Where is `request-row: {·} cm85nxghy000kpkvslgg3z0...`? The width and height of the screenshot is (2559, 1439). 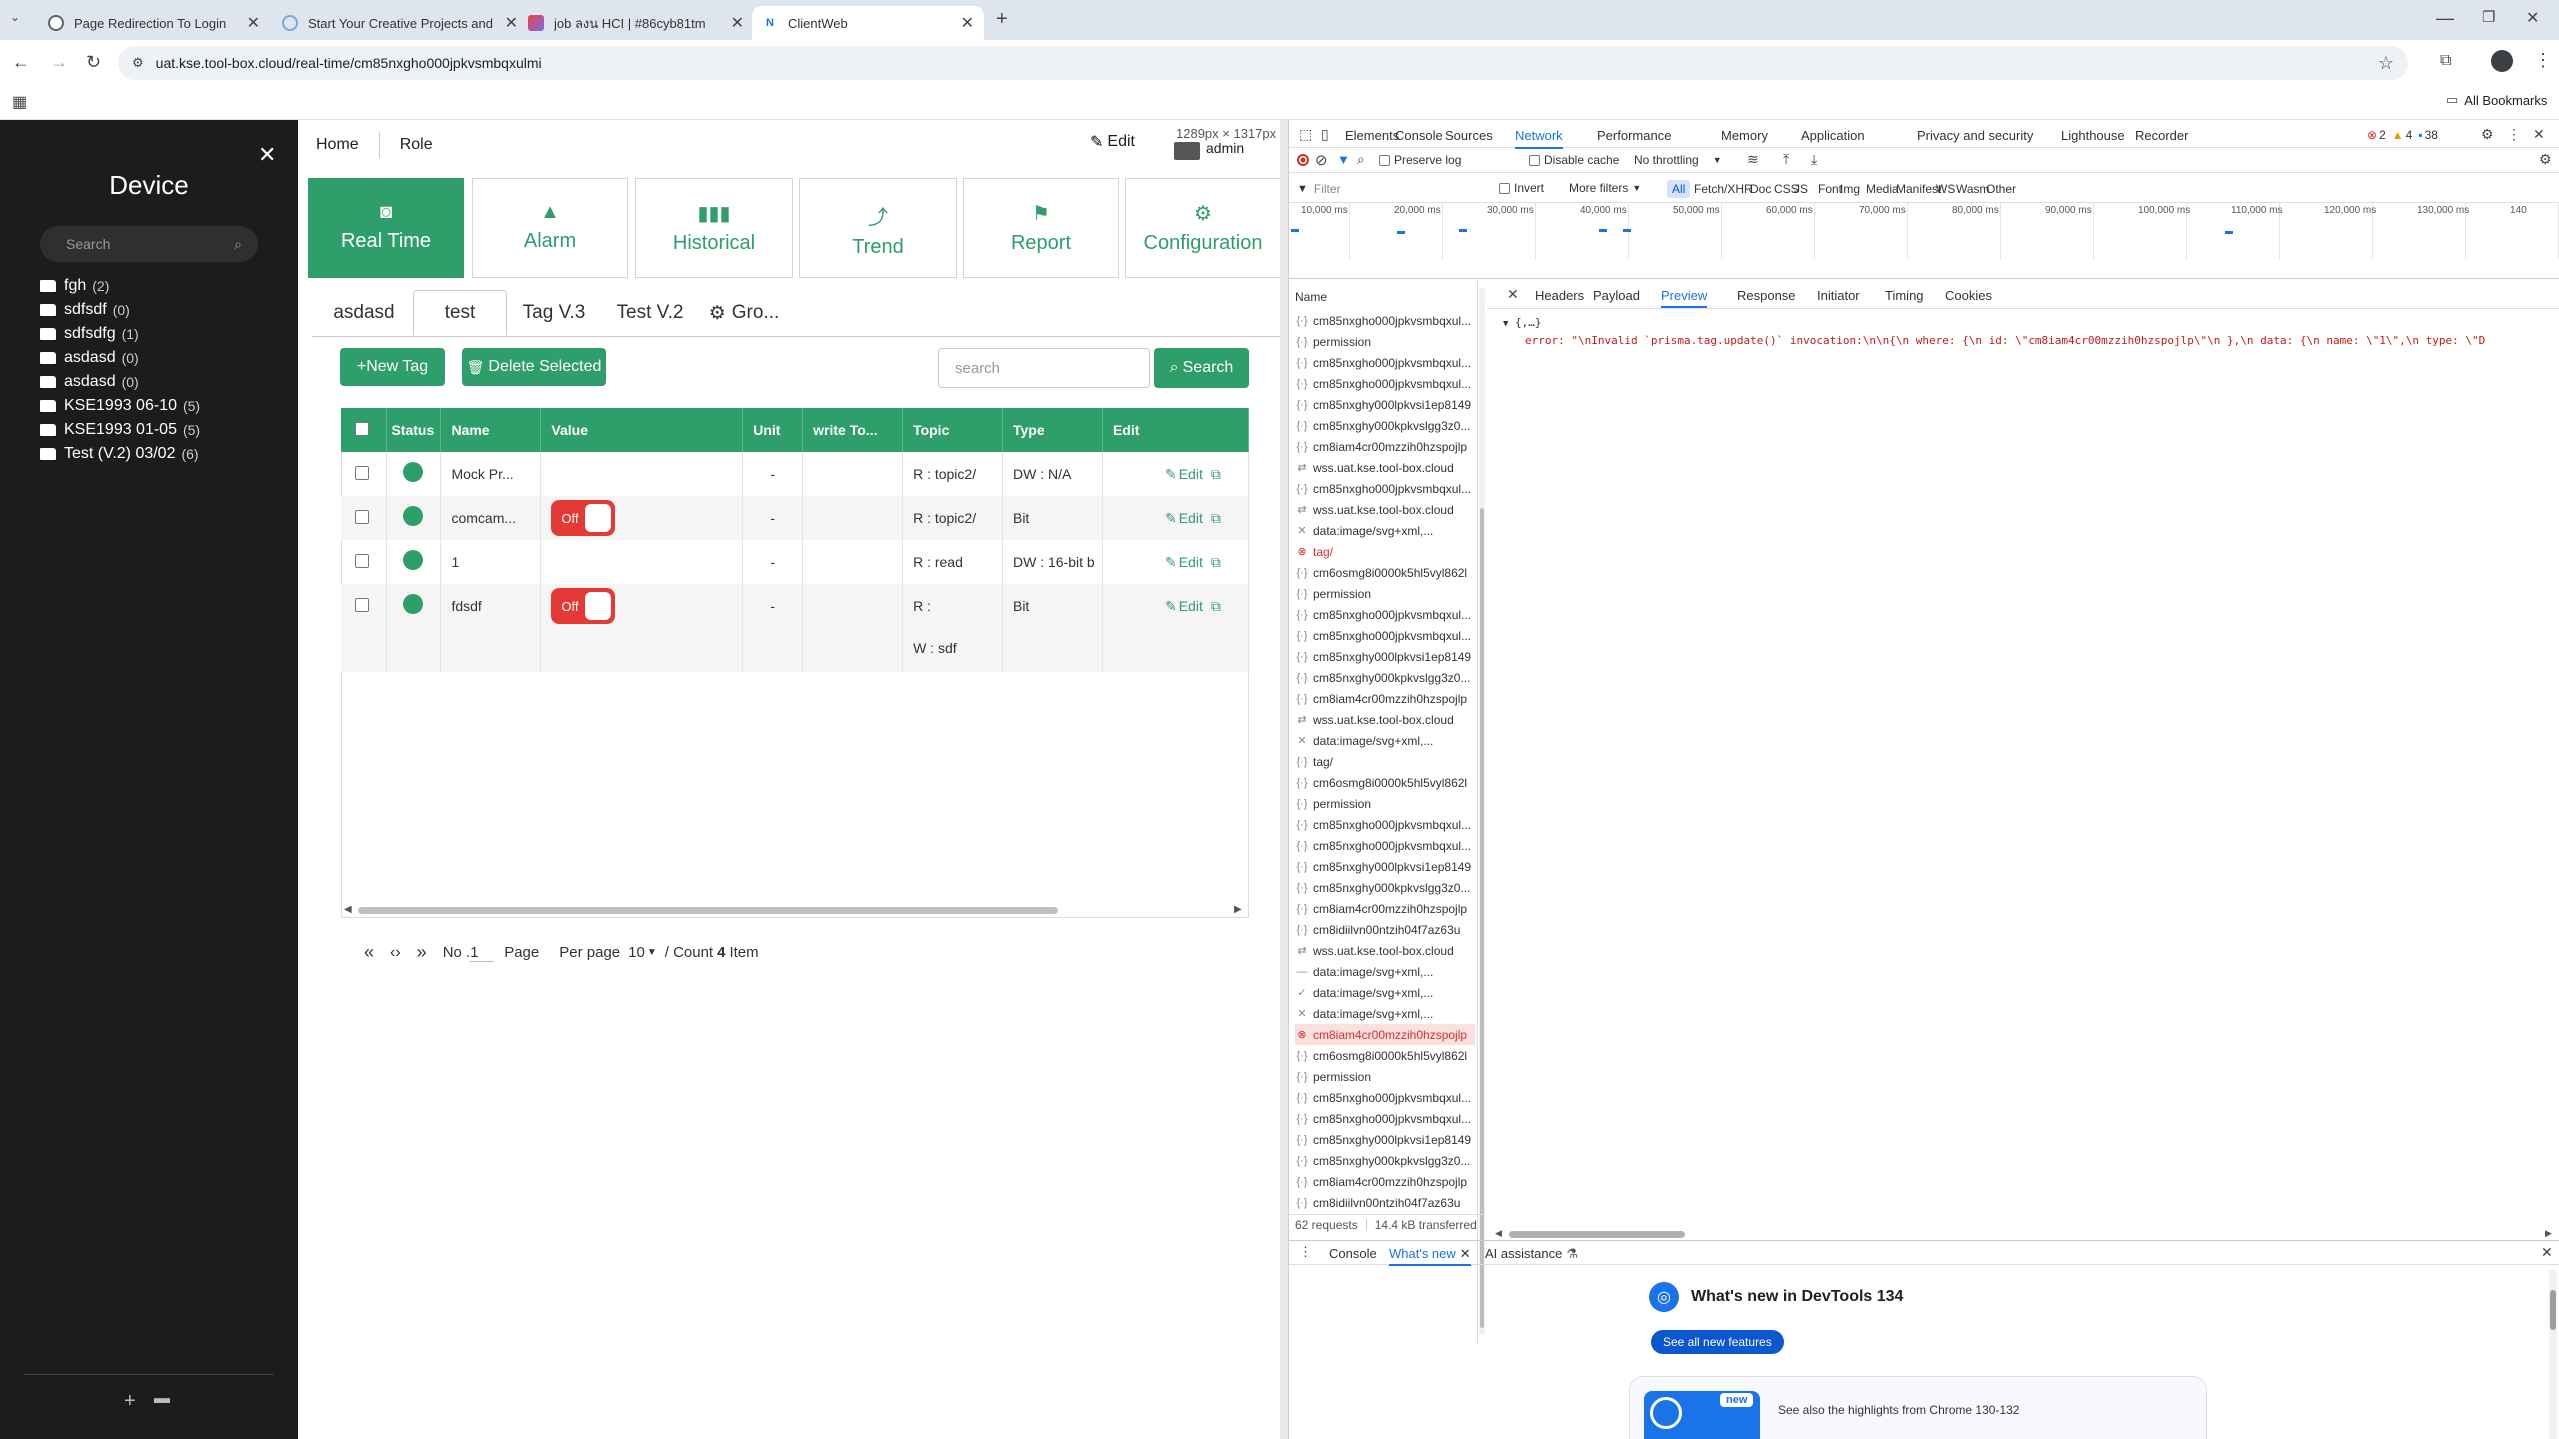 request-row: {·} cm85nxghy000kpkvslgg3z0... is located at coordinates (1385, 887).